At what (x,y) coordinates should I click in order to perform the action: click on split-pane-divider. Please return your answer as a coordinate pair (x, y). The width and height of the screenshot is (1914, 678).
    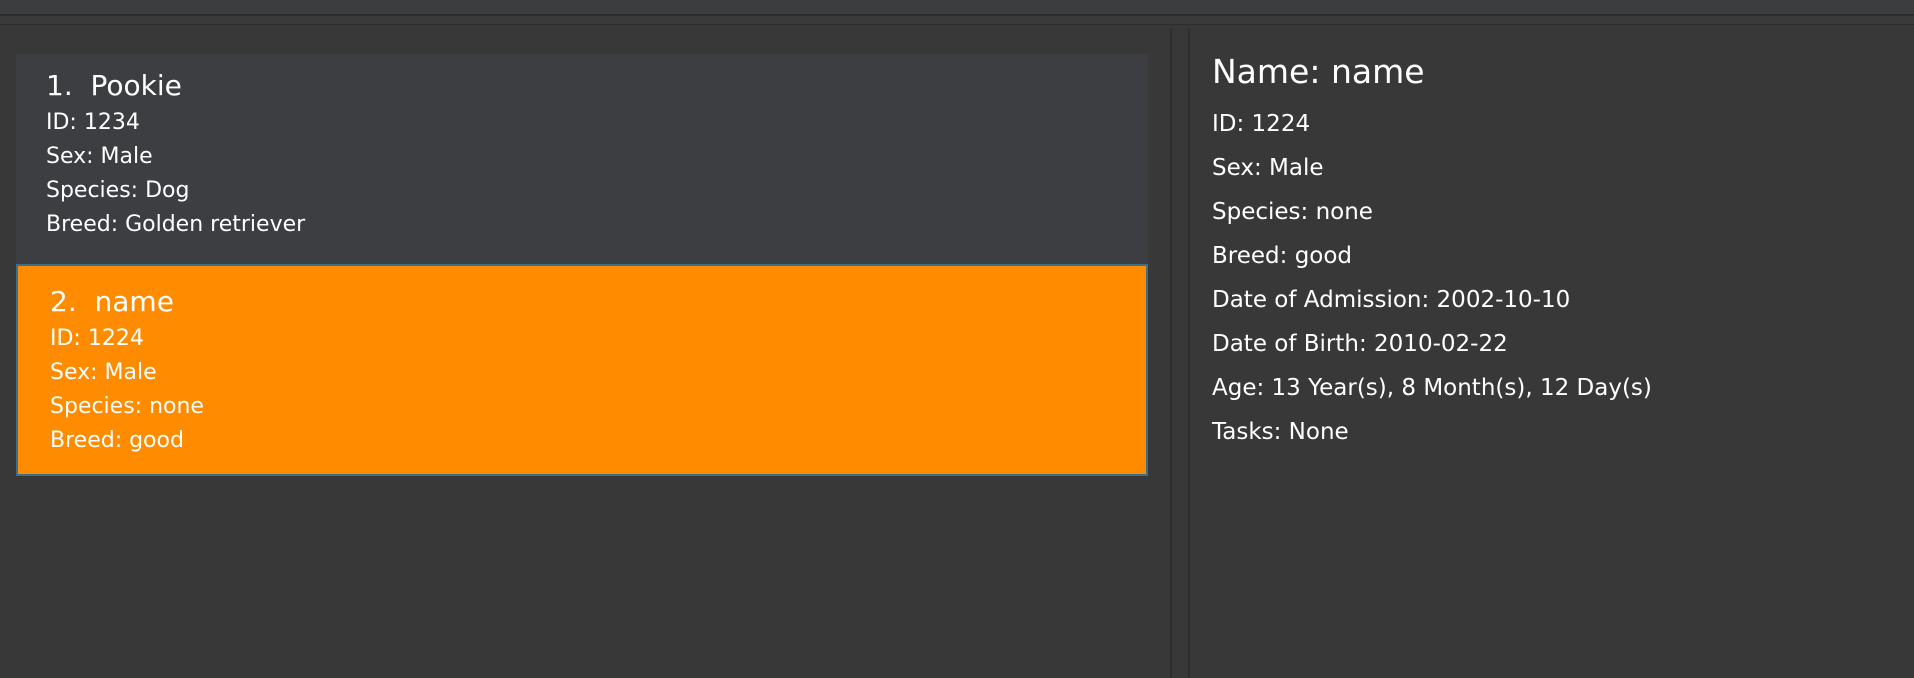
    Looking at the image, I should click on (1180, 353).